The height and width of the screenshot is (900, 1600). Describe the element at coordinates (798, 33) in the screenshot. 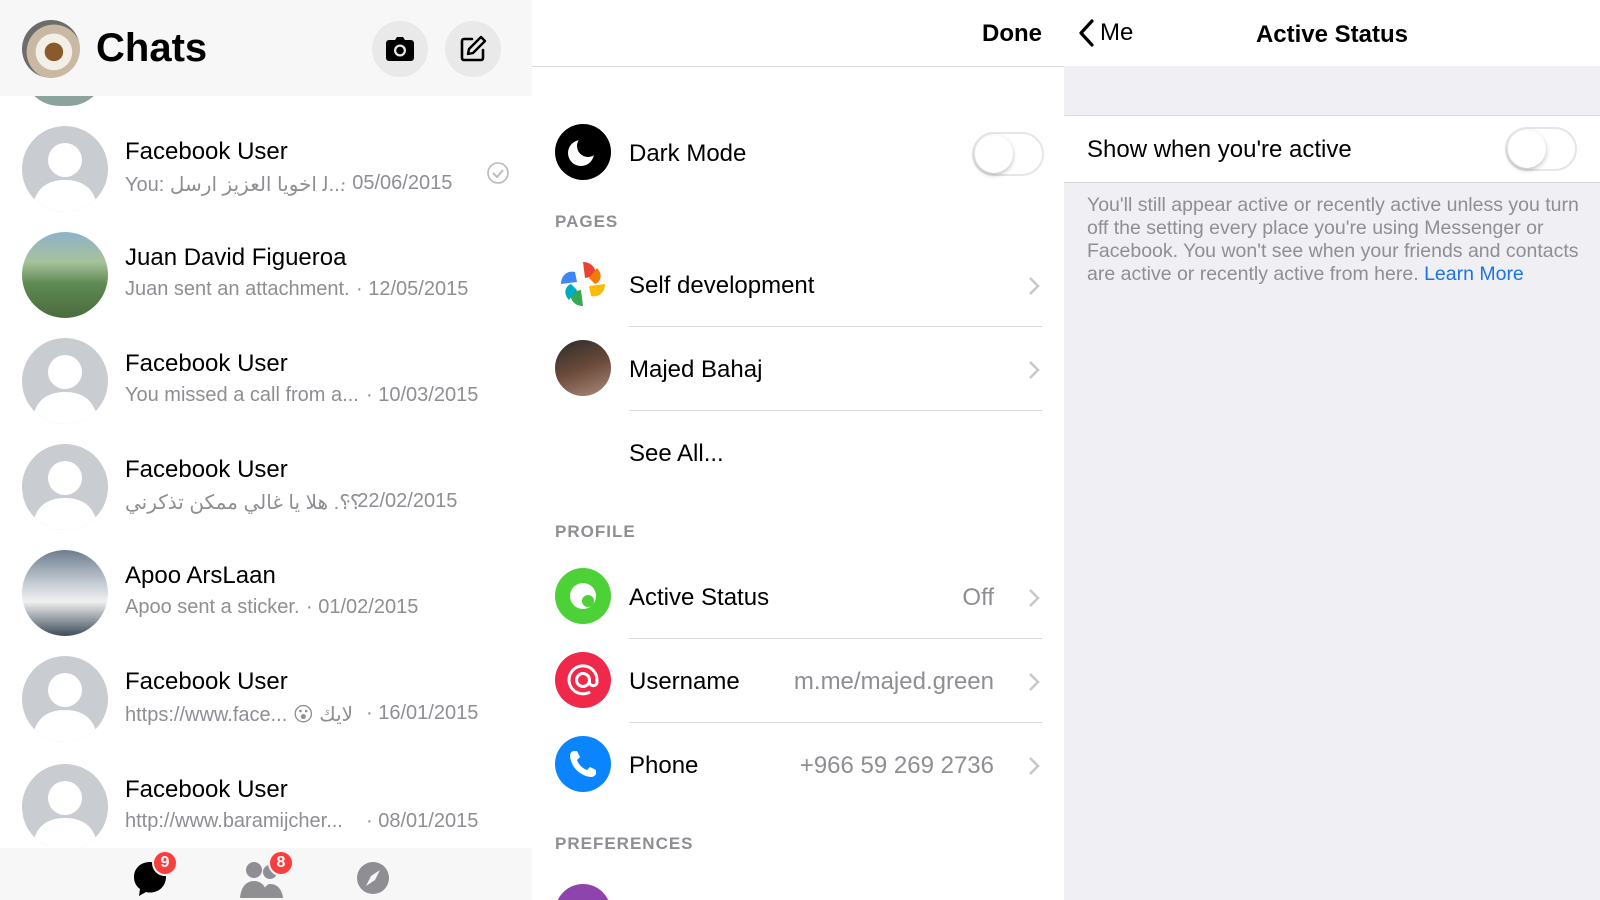

I see `settings-nav-bar: Done` at that location.